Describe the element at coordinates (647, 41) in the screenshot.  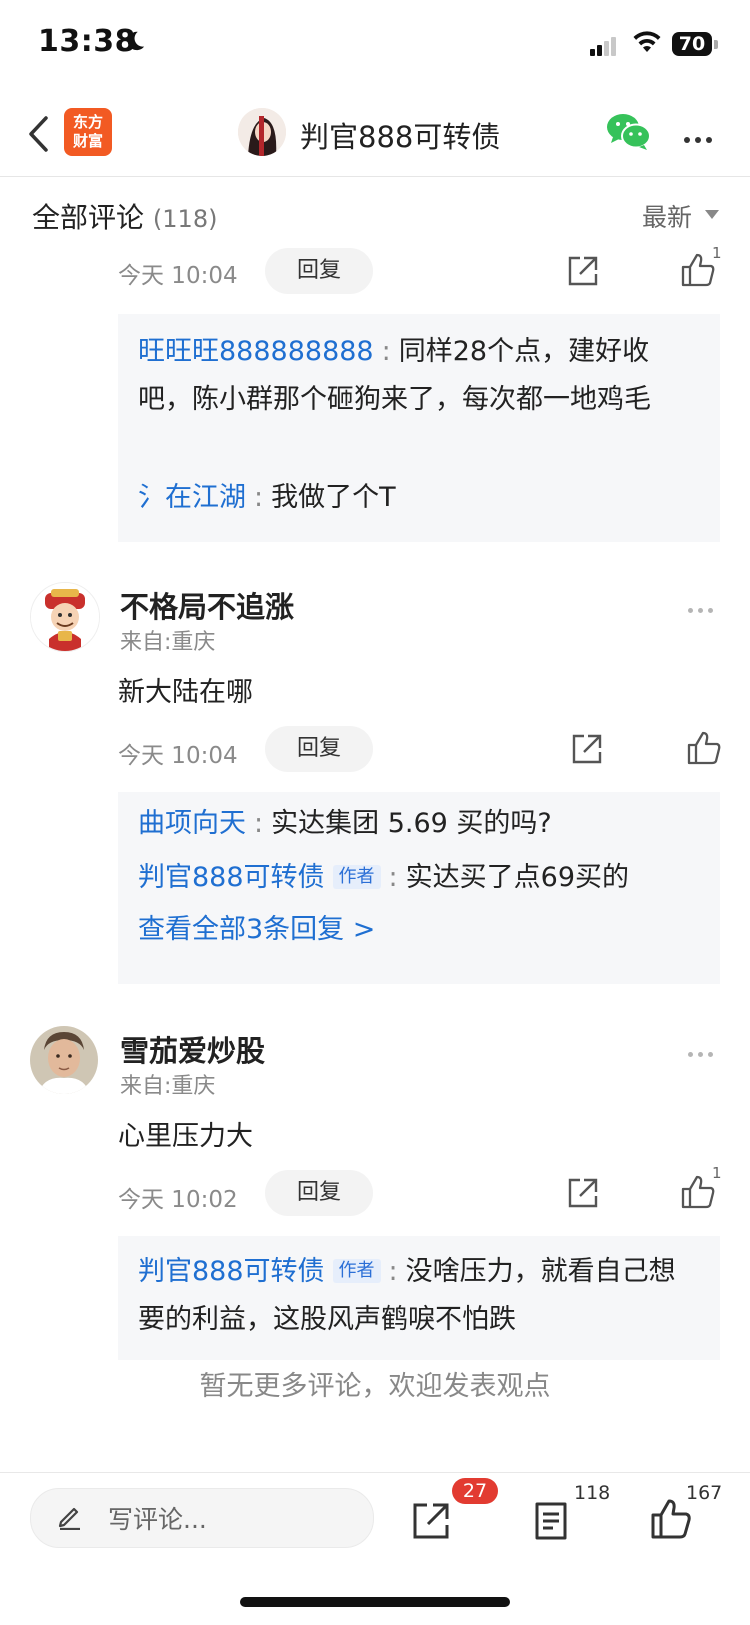
I see `wifi-icon` at that location.